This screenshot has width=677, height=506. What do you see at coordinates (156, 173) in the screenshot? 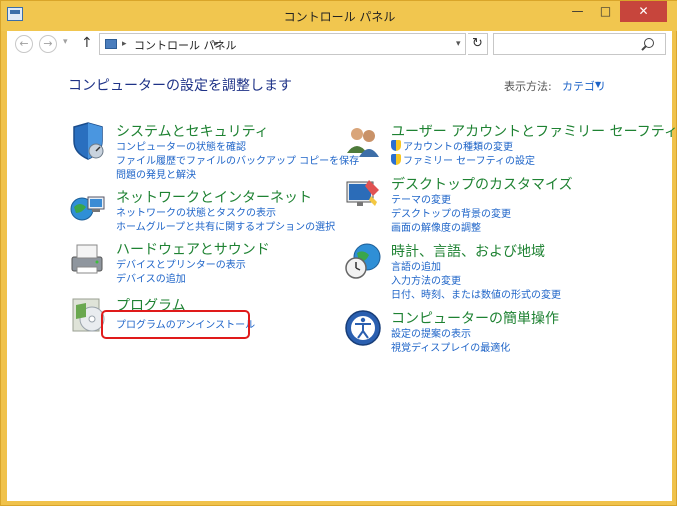
I see `link-find-fix-problems: 問題の発見と解決` at bounding box center [156, 173].